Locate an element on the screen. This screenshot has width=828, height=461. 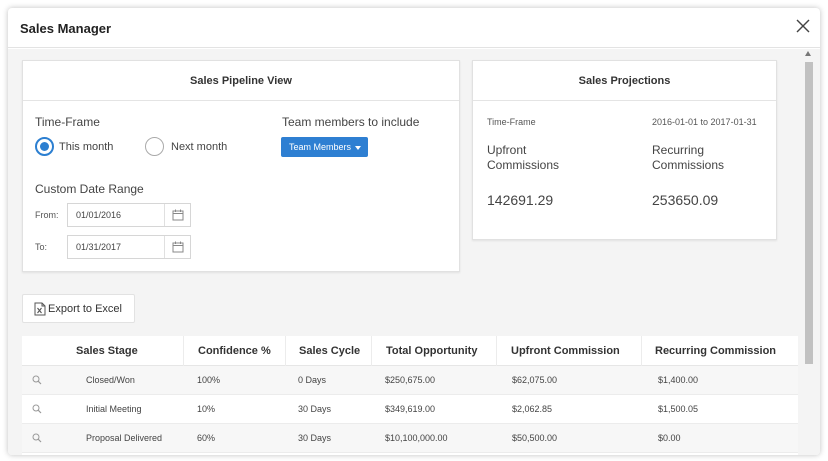
cell-sales-stage: Closed/Won is located at coordinates (110, 380).